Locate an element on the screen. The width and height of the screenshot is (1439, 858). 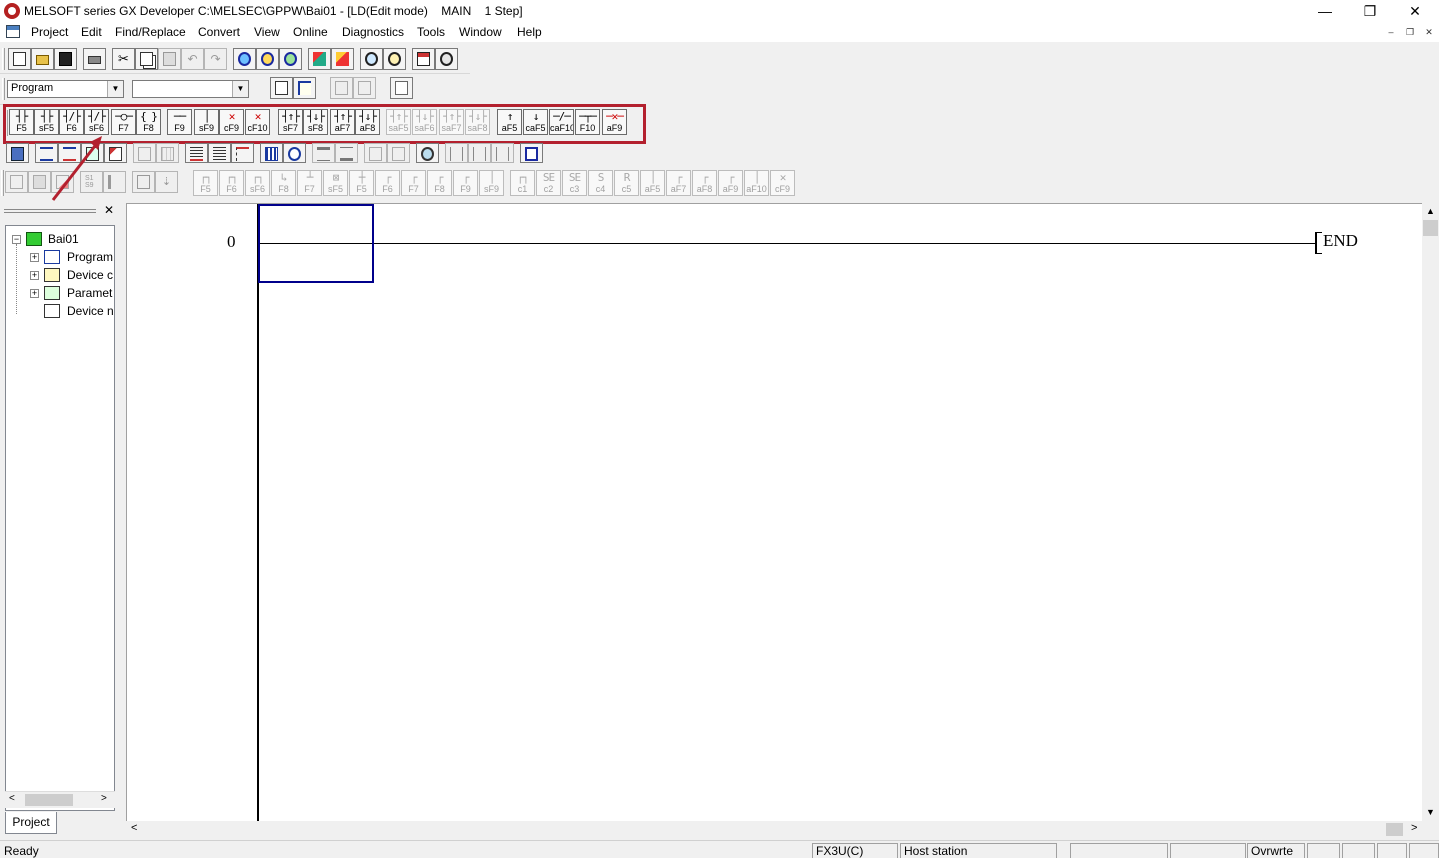
menu-diagnostics: Diagnostics is located at coordinates (373, 32).